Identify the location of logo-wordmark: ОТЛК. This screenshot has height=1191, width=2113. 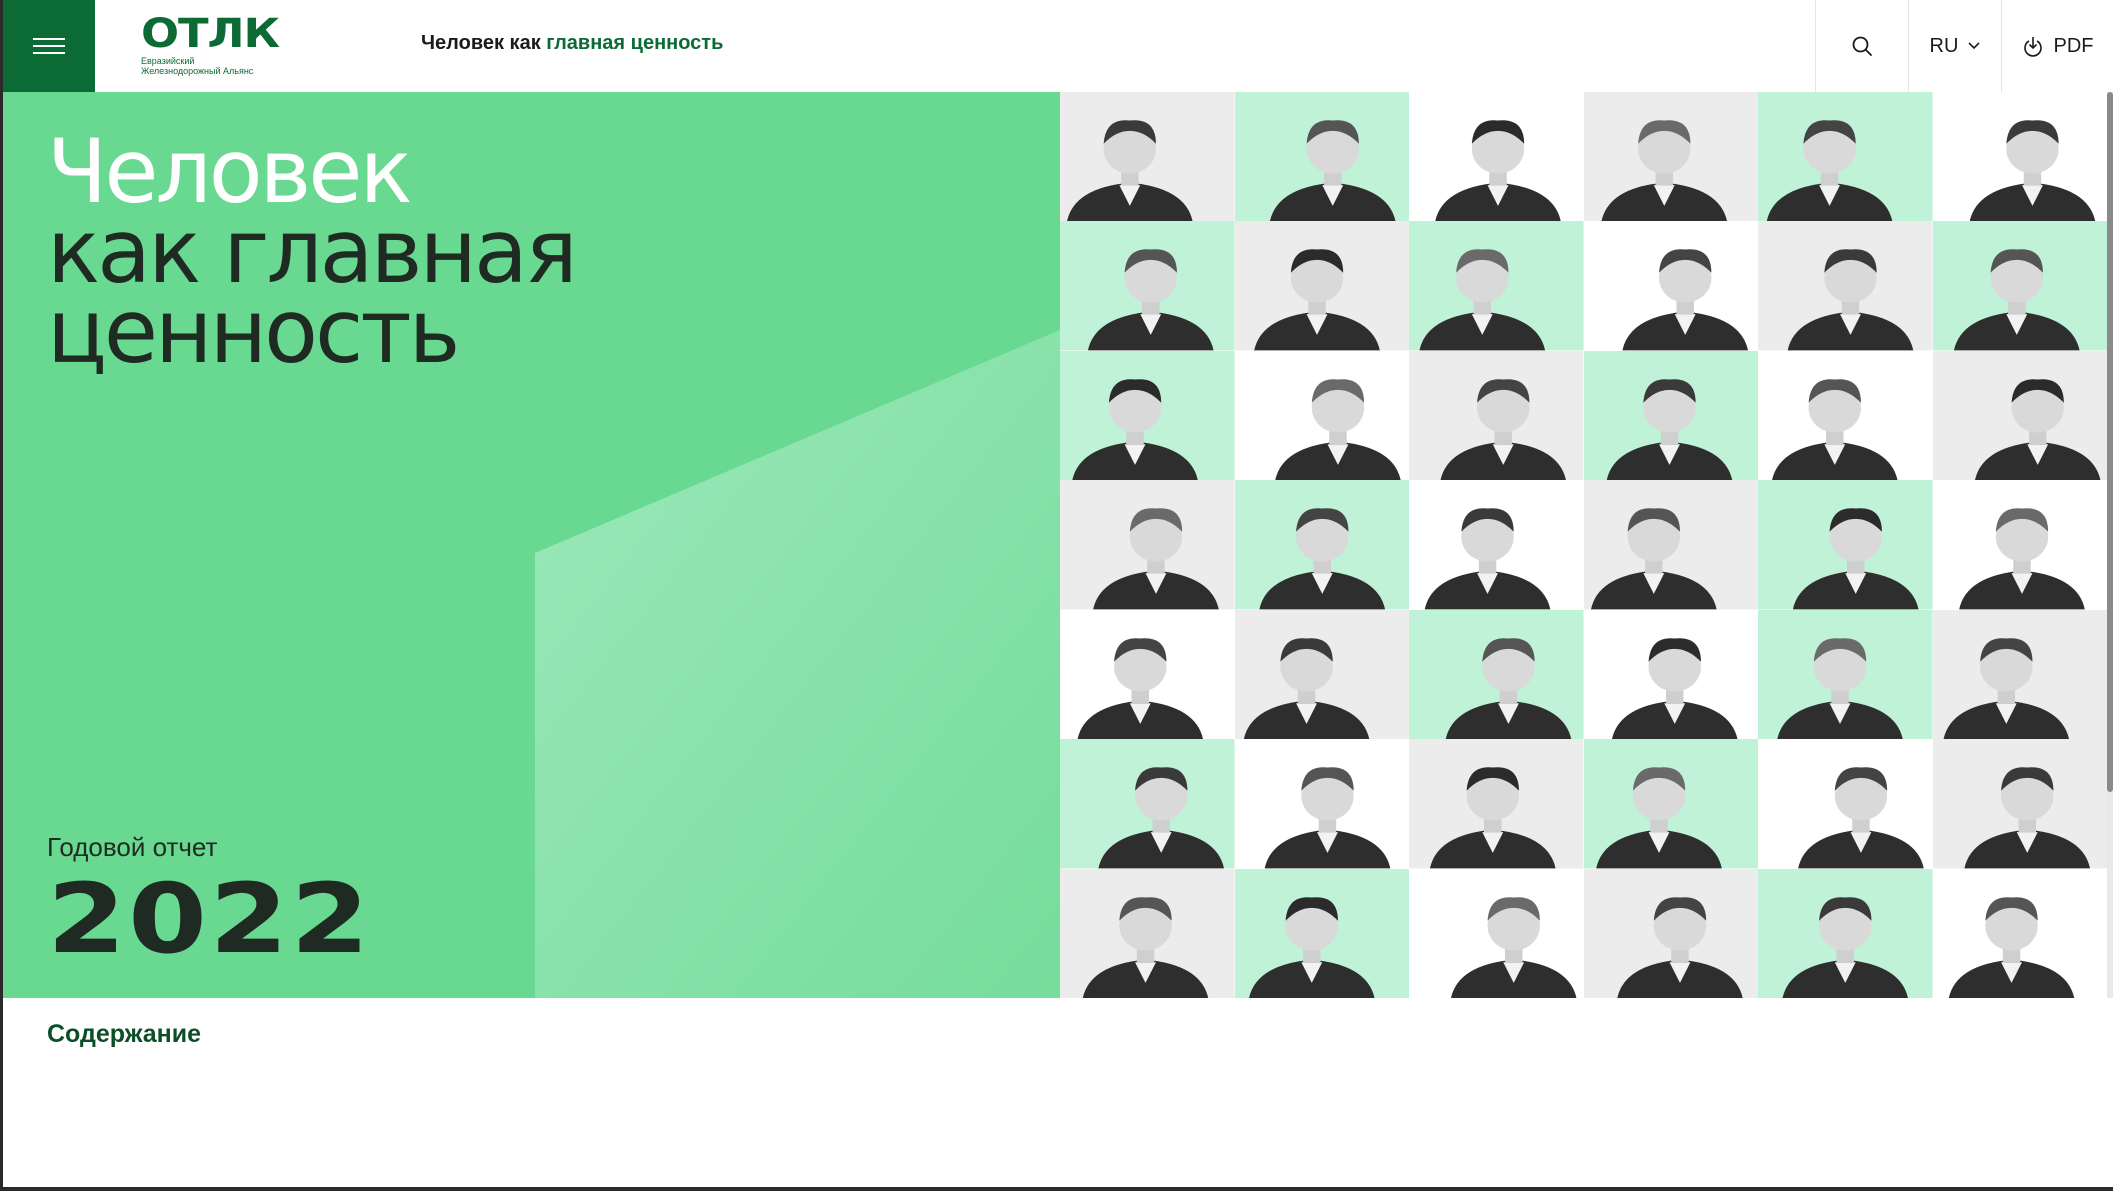
(210, 34).